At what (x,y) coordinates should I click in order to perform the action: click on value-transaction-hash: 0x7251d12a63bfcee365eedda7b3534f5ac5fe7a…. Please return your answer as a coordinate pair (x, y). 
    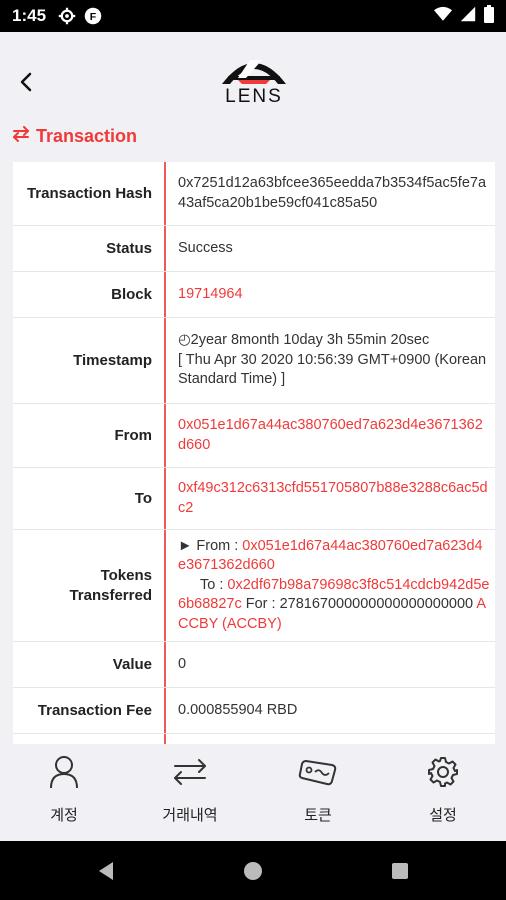
    Looking at the image, I should click on (334, 193).